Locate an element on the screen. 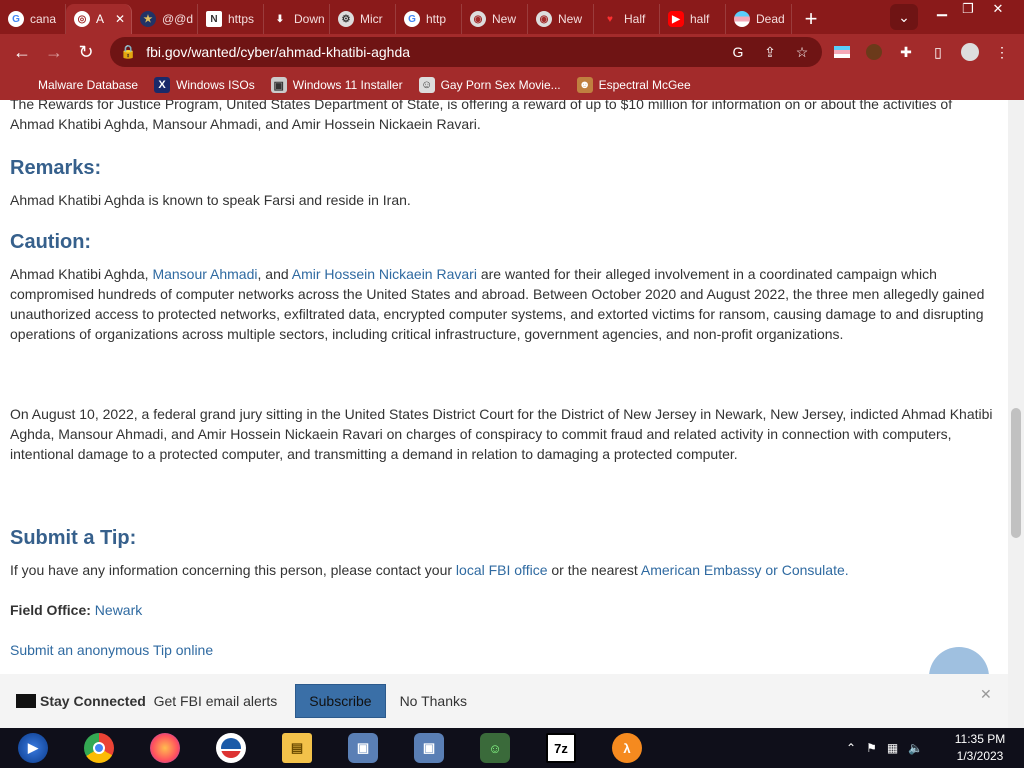  network-icon: ▦ is located at coordinates (892, 748).